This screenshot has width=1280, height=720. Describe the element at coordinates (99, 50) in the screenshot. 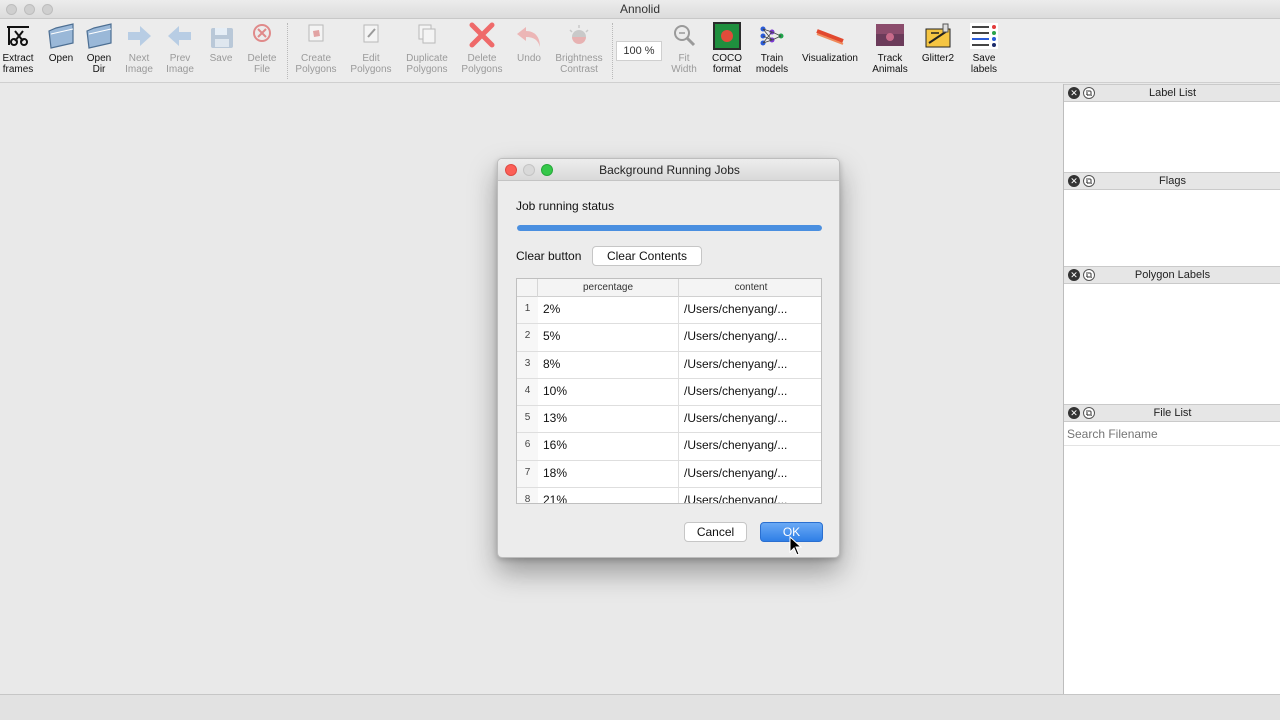

I see `open-dir-button: Open Dir` at that location.